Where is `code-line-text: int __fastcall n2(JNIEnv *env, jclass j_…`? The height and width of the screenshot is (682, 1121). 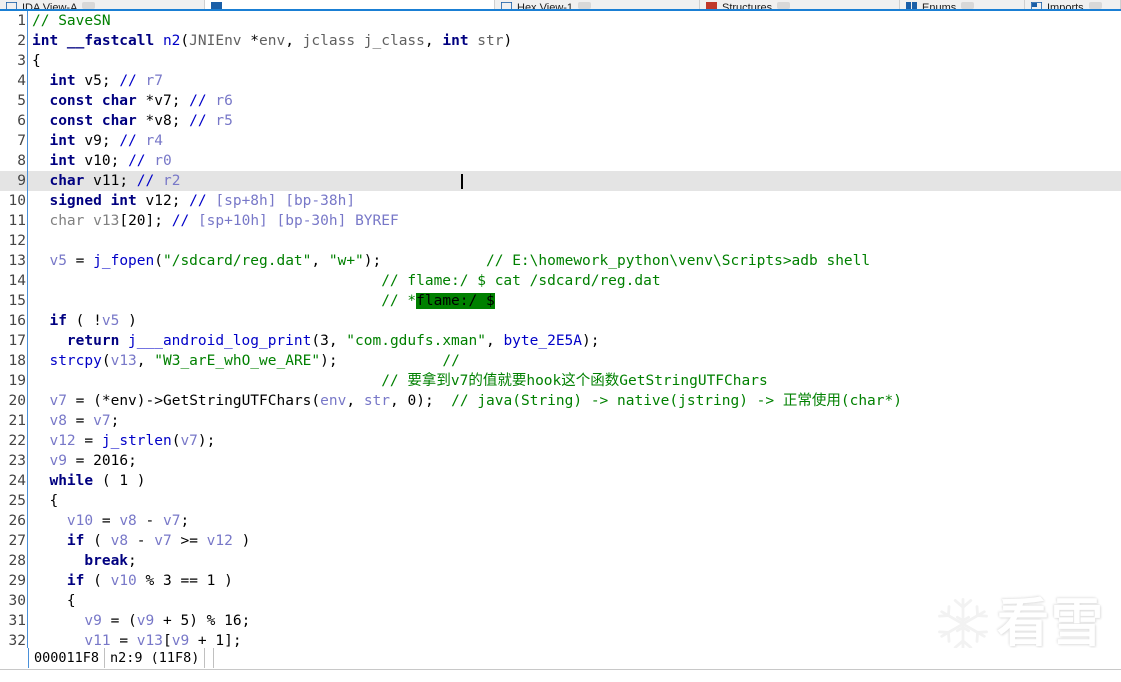 code-line-text: int __fastcall n2(JNIEnv *env, jclass j_… is located at coordinates (270, 41).